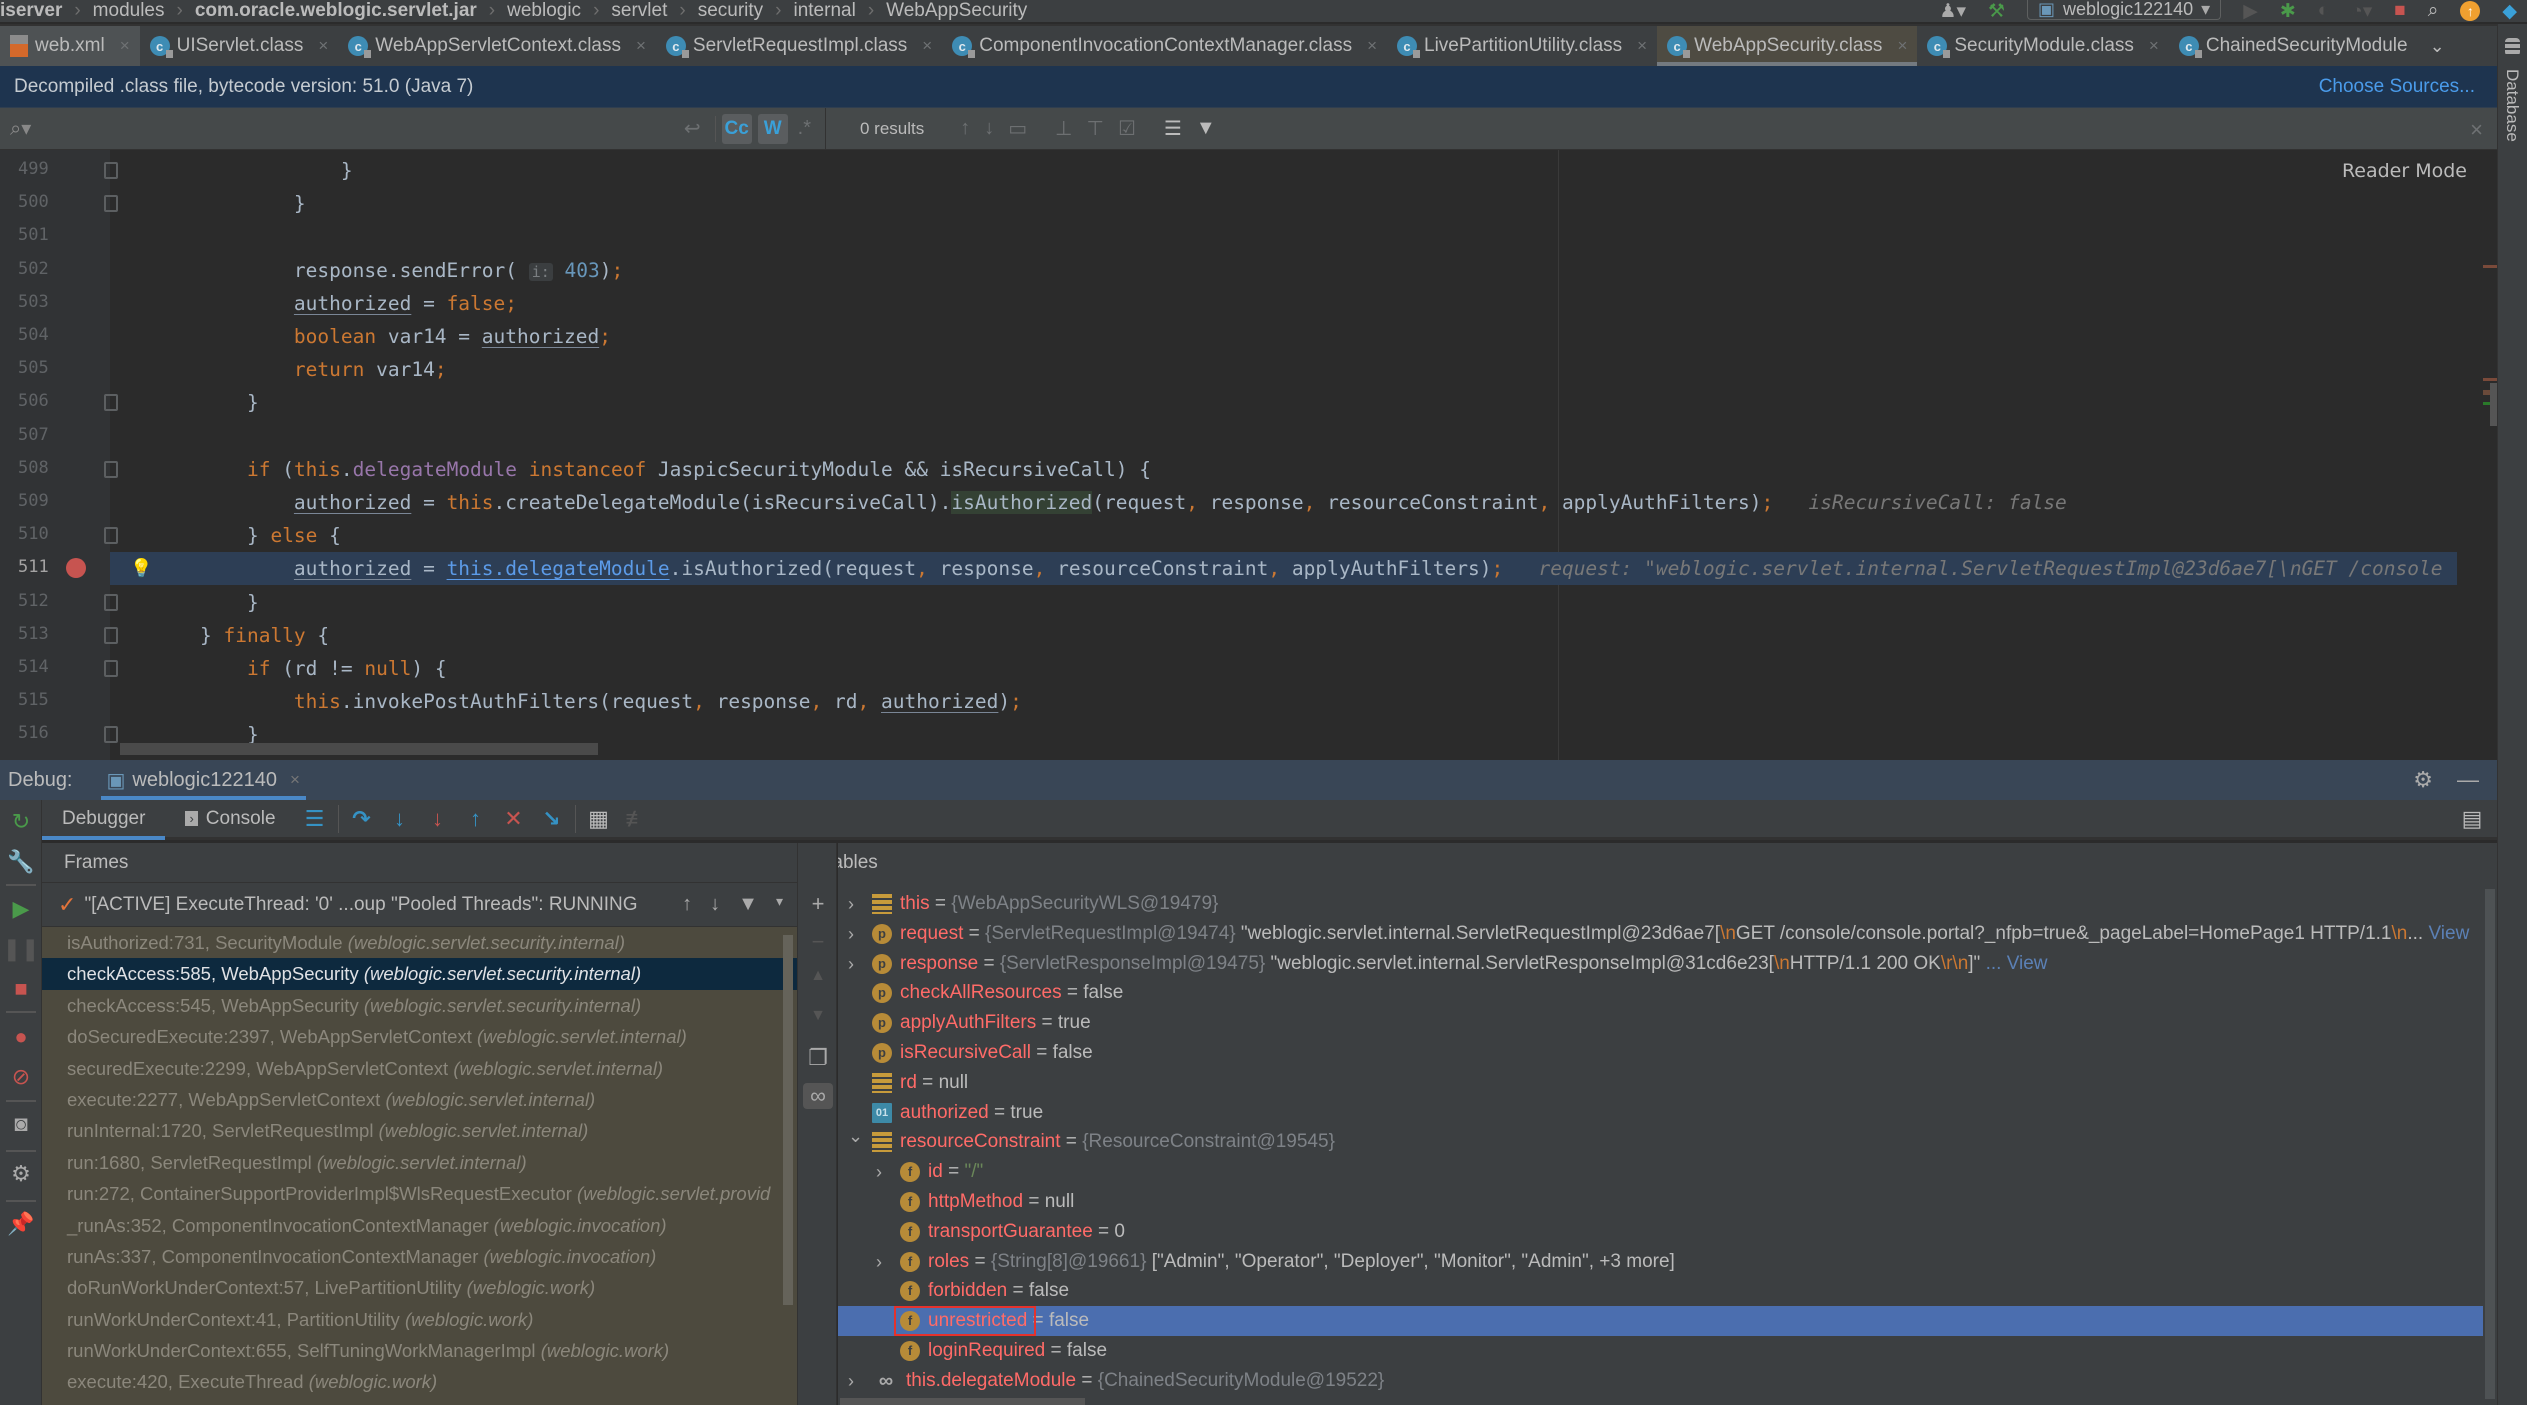 Image resolution: width=2527 pixels, height=1405 pixels. I want to click on step-into-icon: ↓, so click(400, 819).